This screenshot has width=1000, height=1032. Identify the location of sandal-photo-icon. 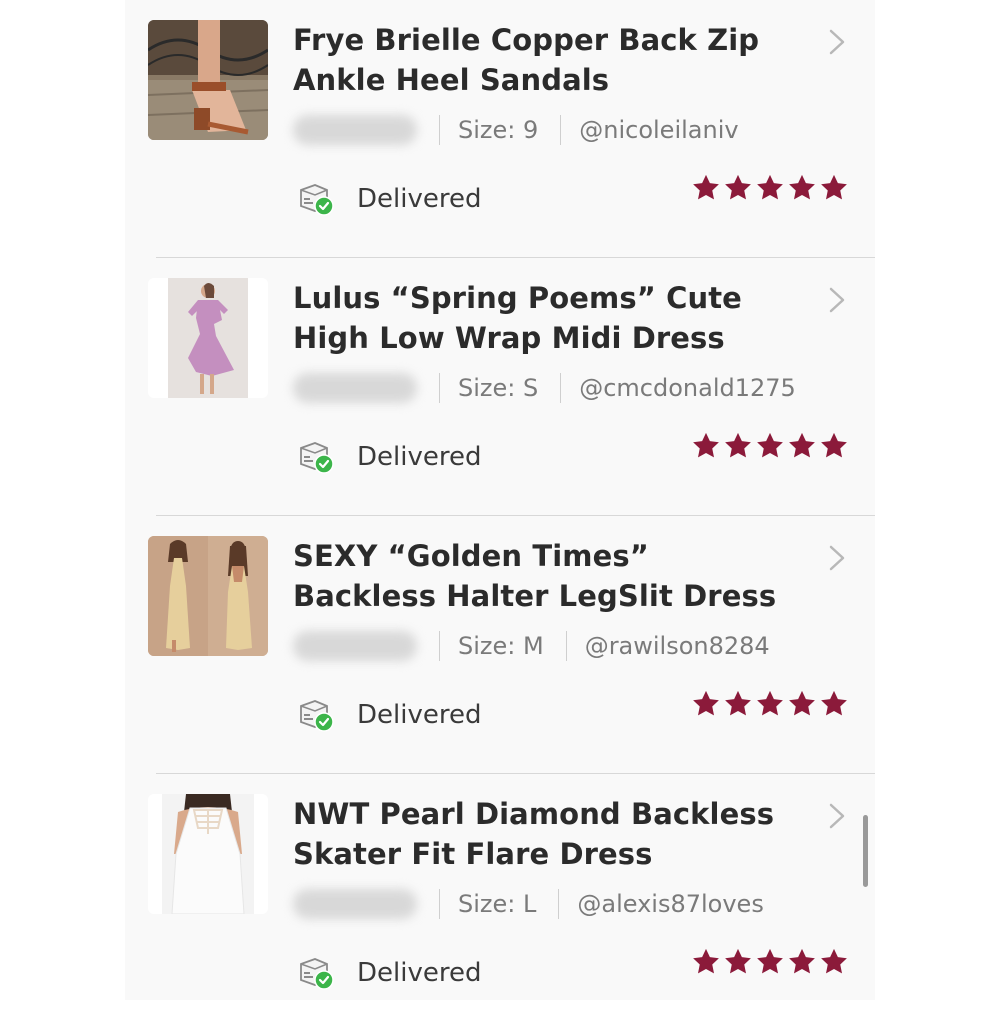
(208, 80).